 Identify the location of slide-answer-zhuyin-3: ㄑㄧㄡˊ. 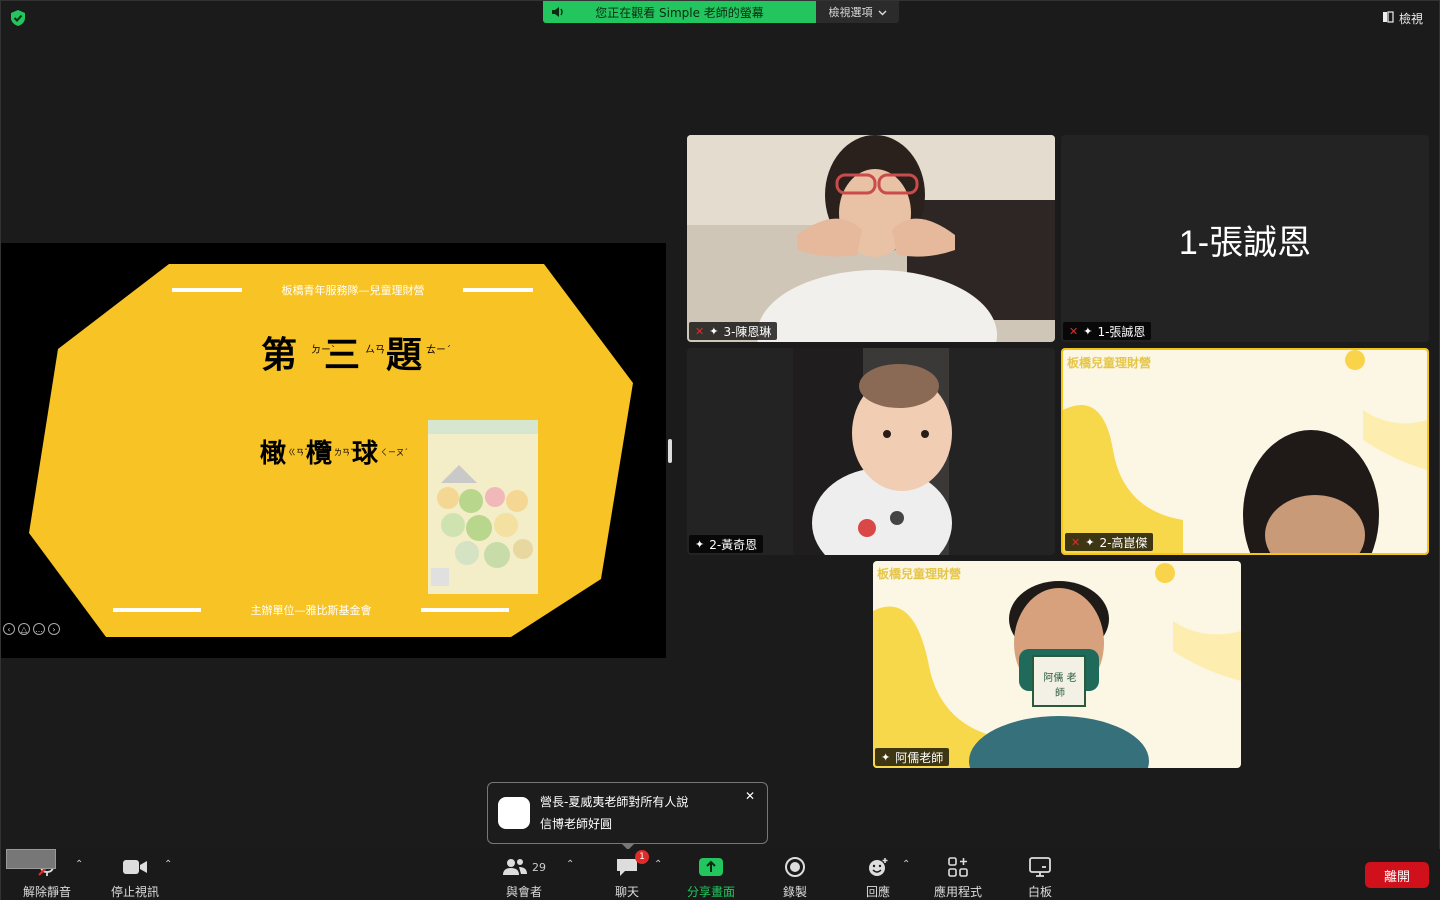
(394, 452).